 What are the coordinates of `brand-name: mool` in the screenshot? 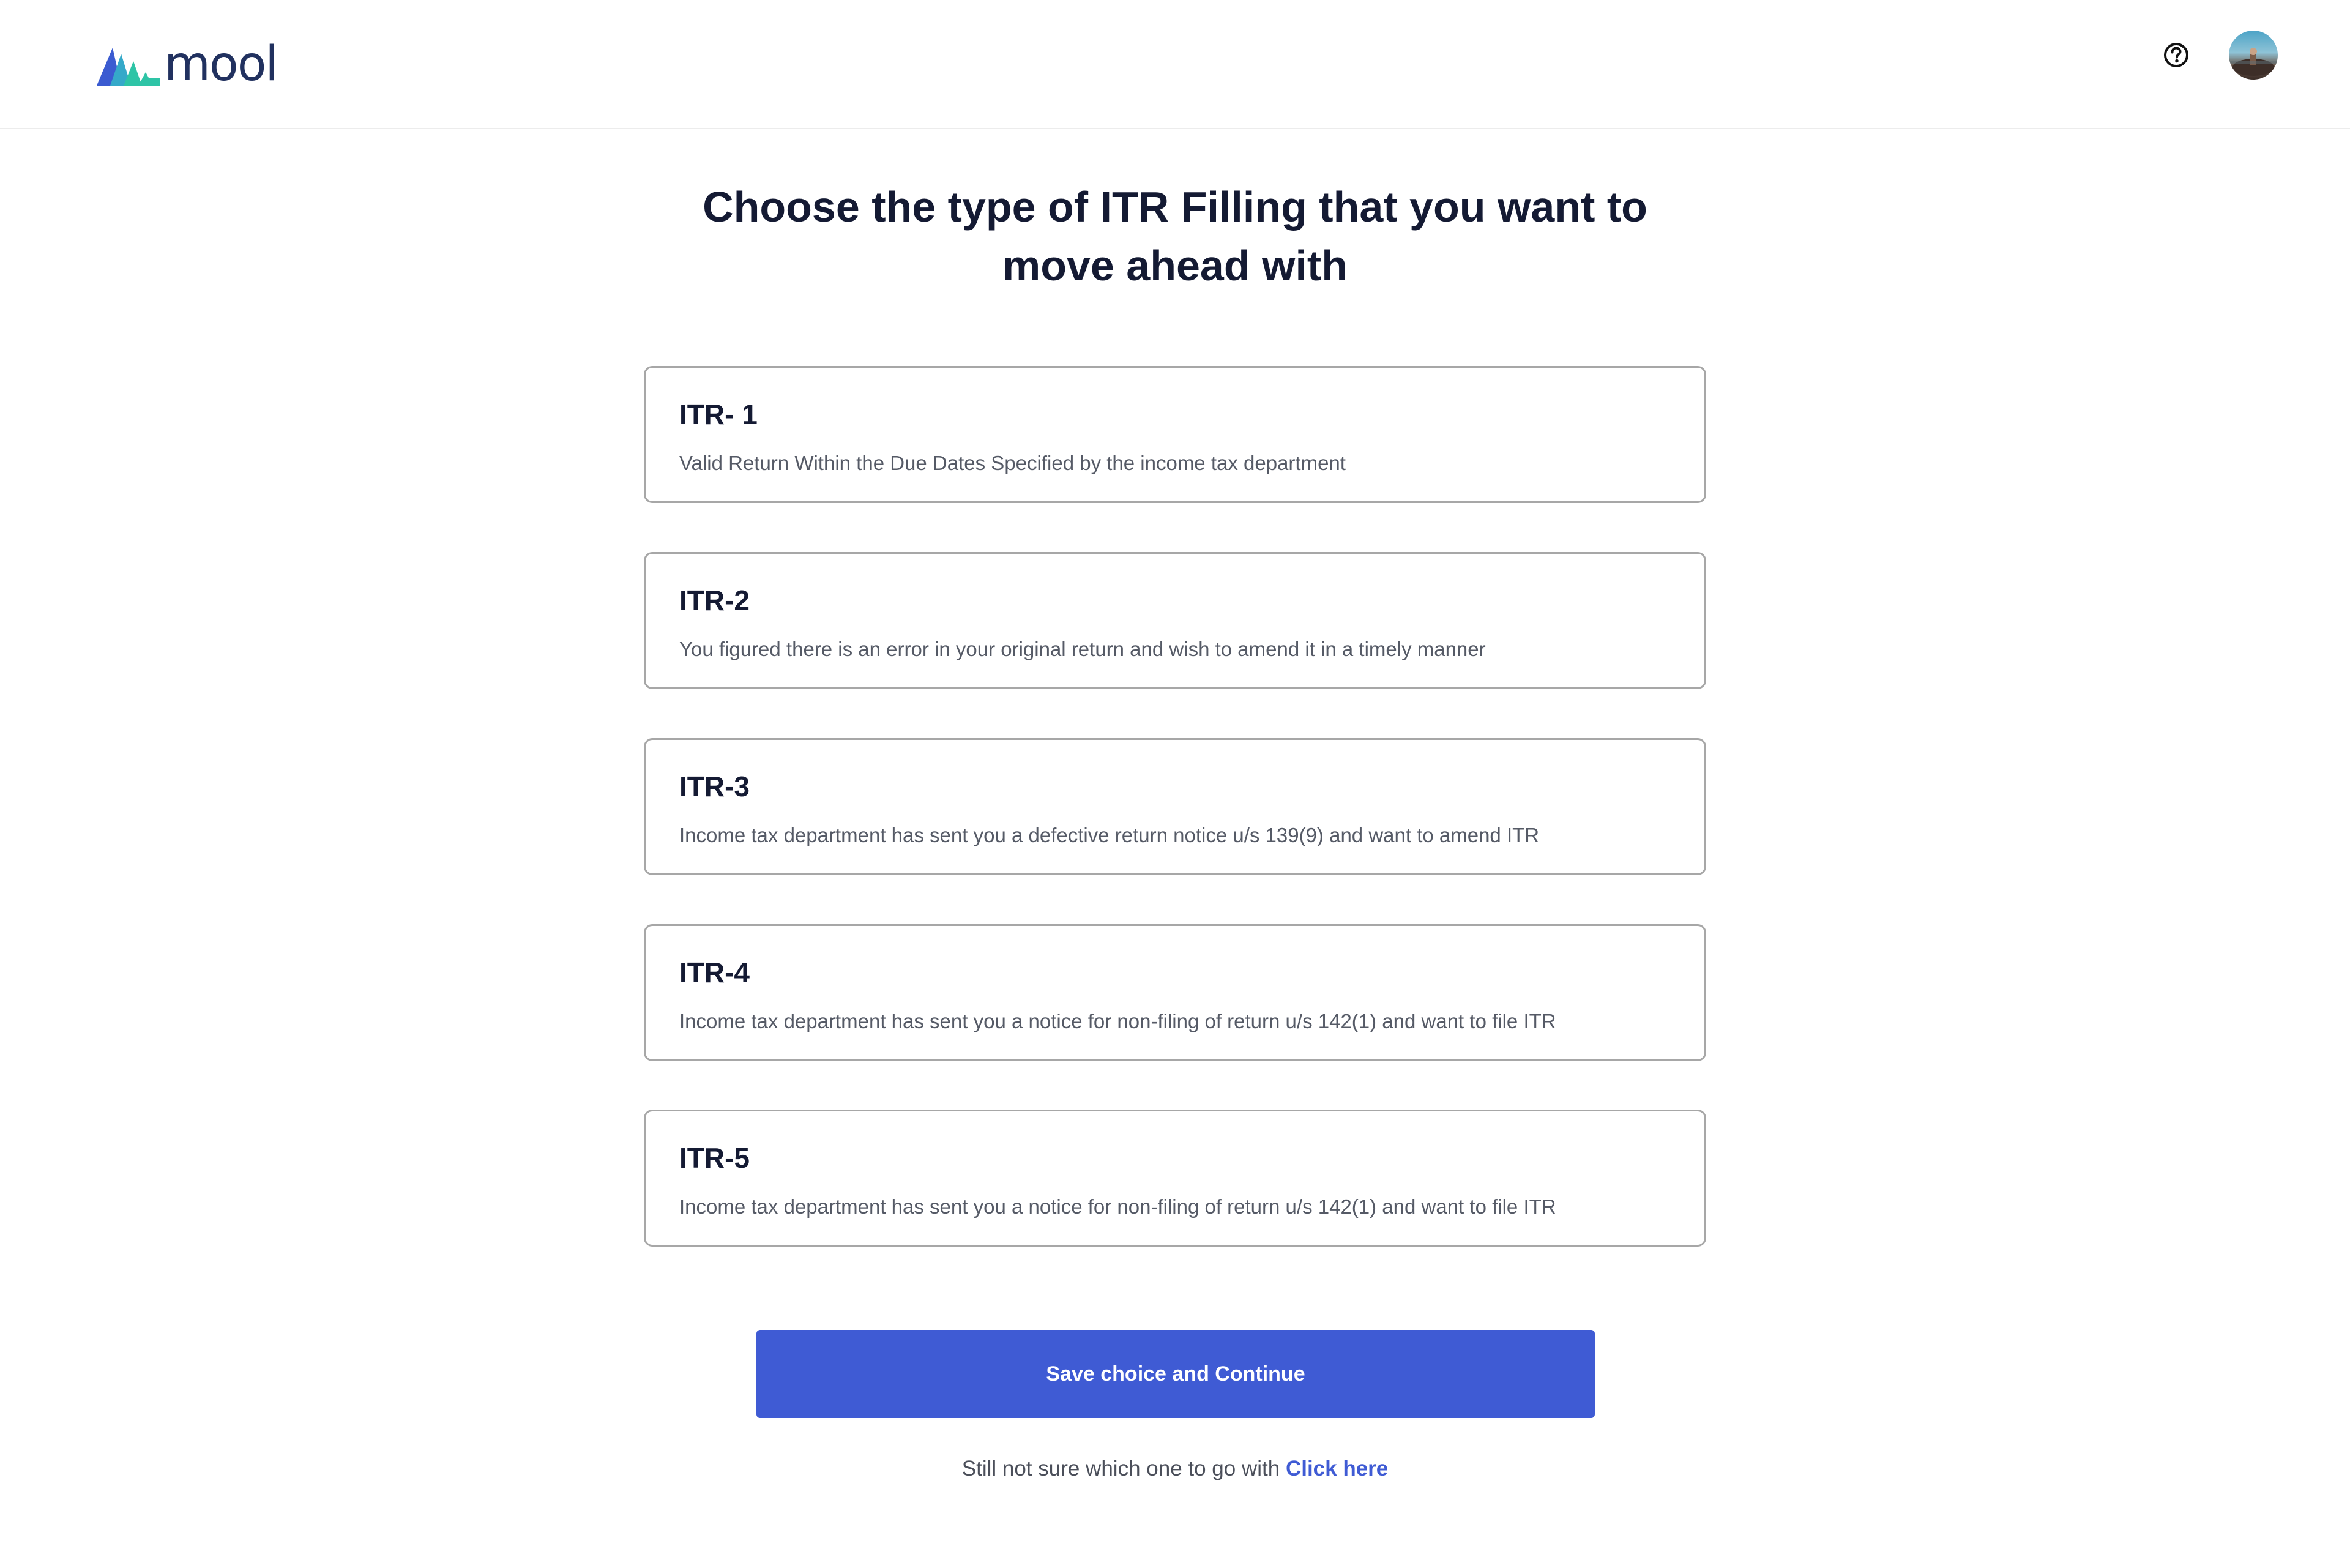 It's located at (221, 64).